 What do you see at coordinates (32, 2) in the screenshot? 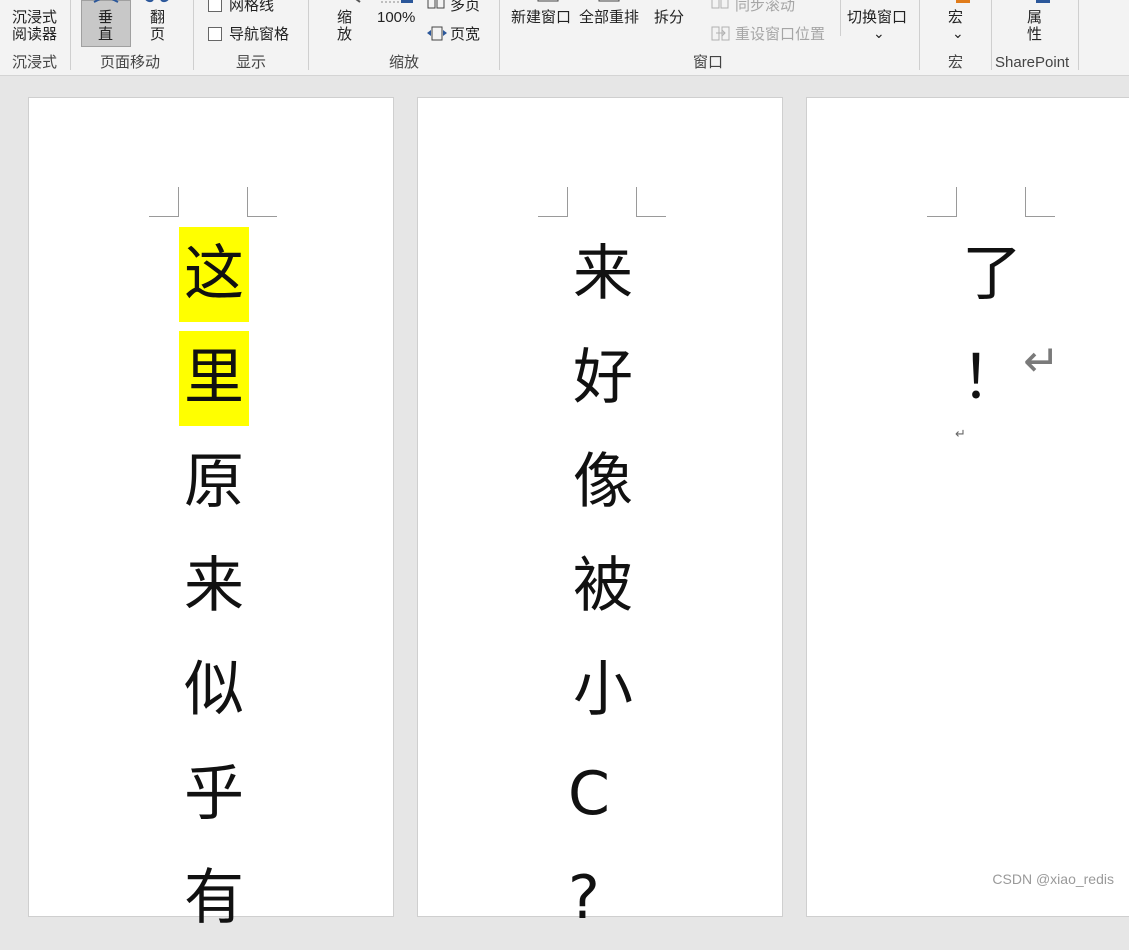
I see `immersive-reader-icon` at bounding box center [32, 2].